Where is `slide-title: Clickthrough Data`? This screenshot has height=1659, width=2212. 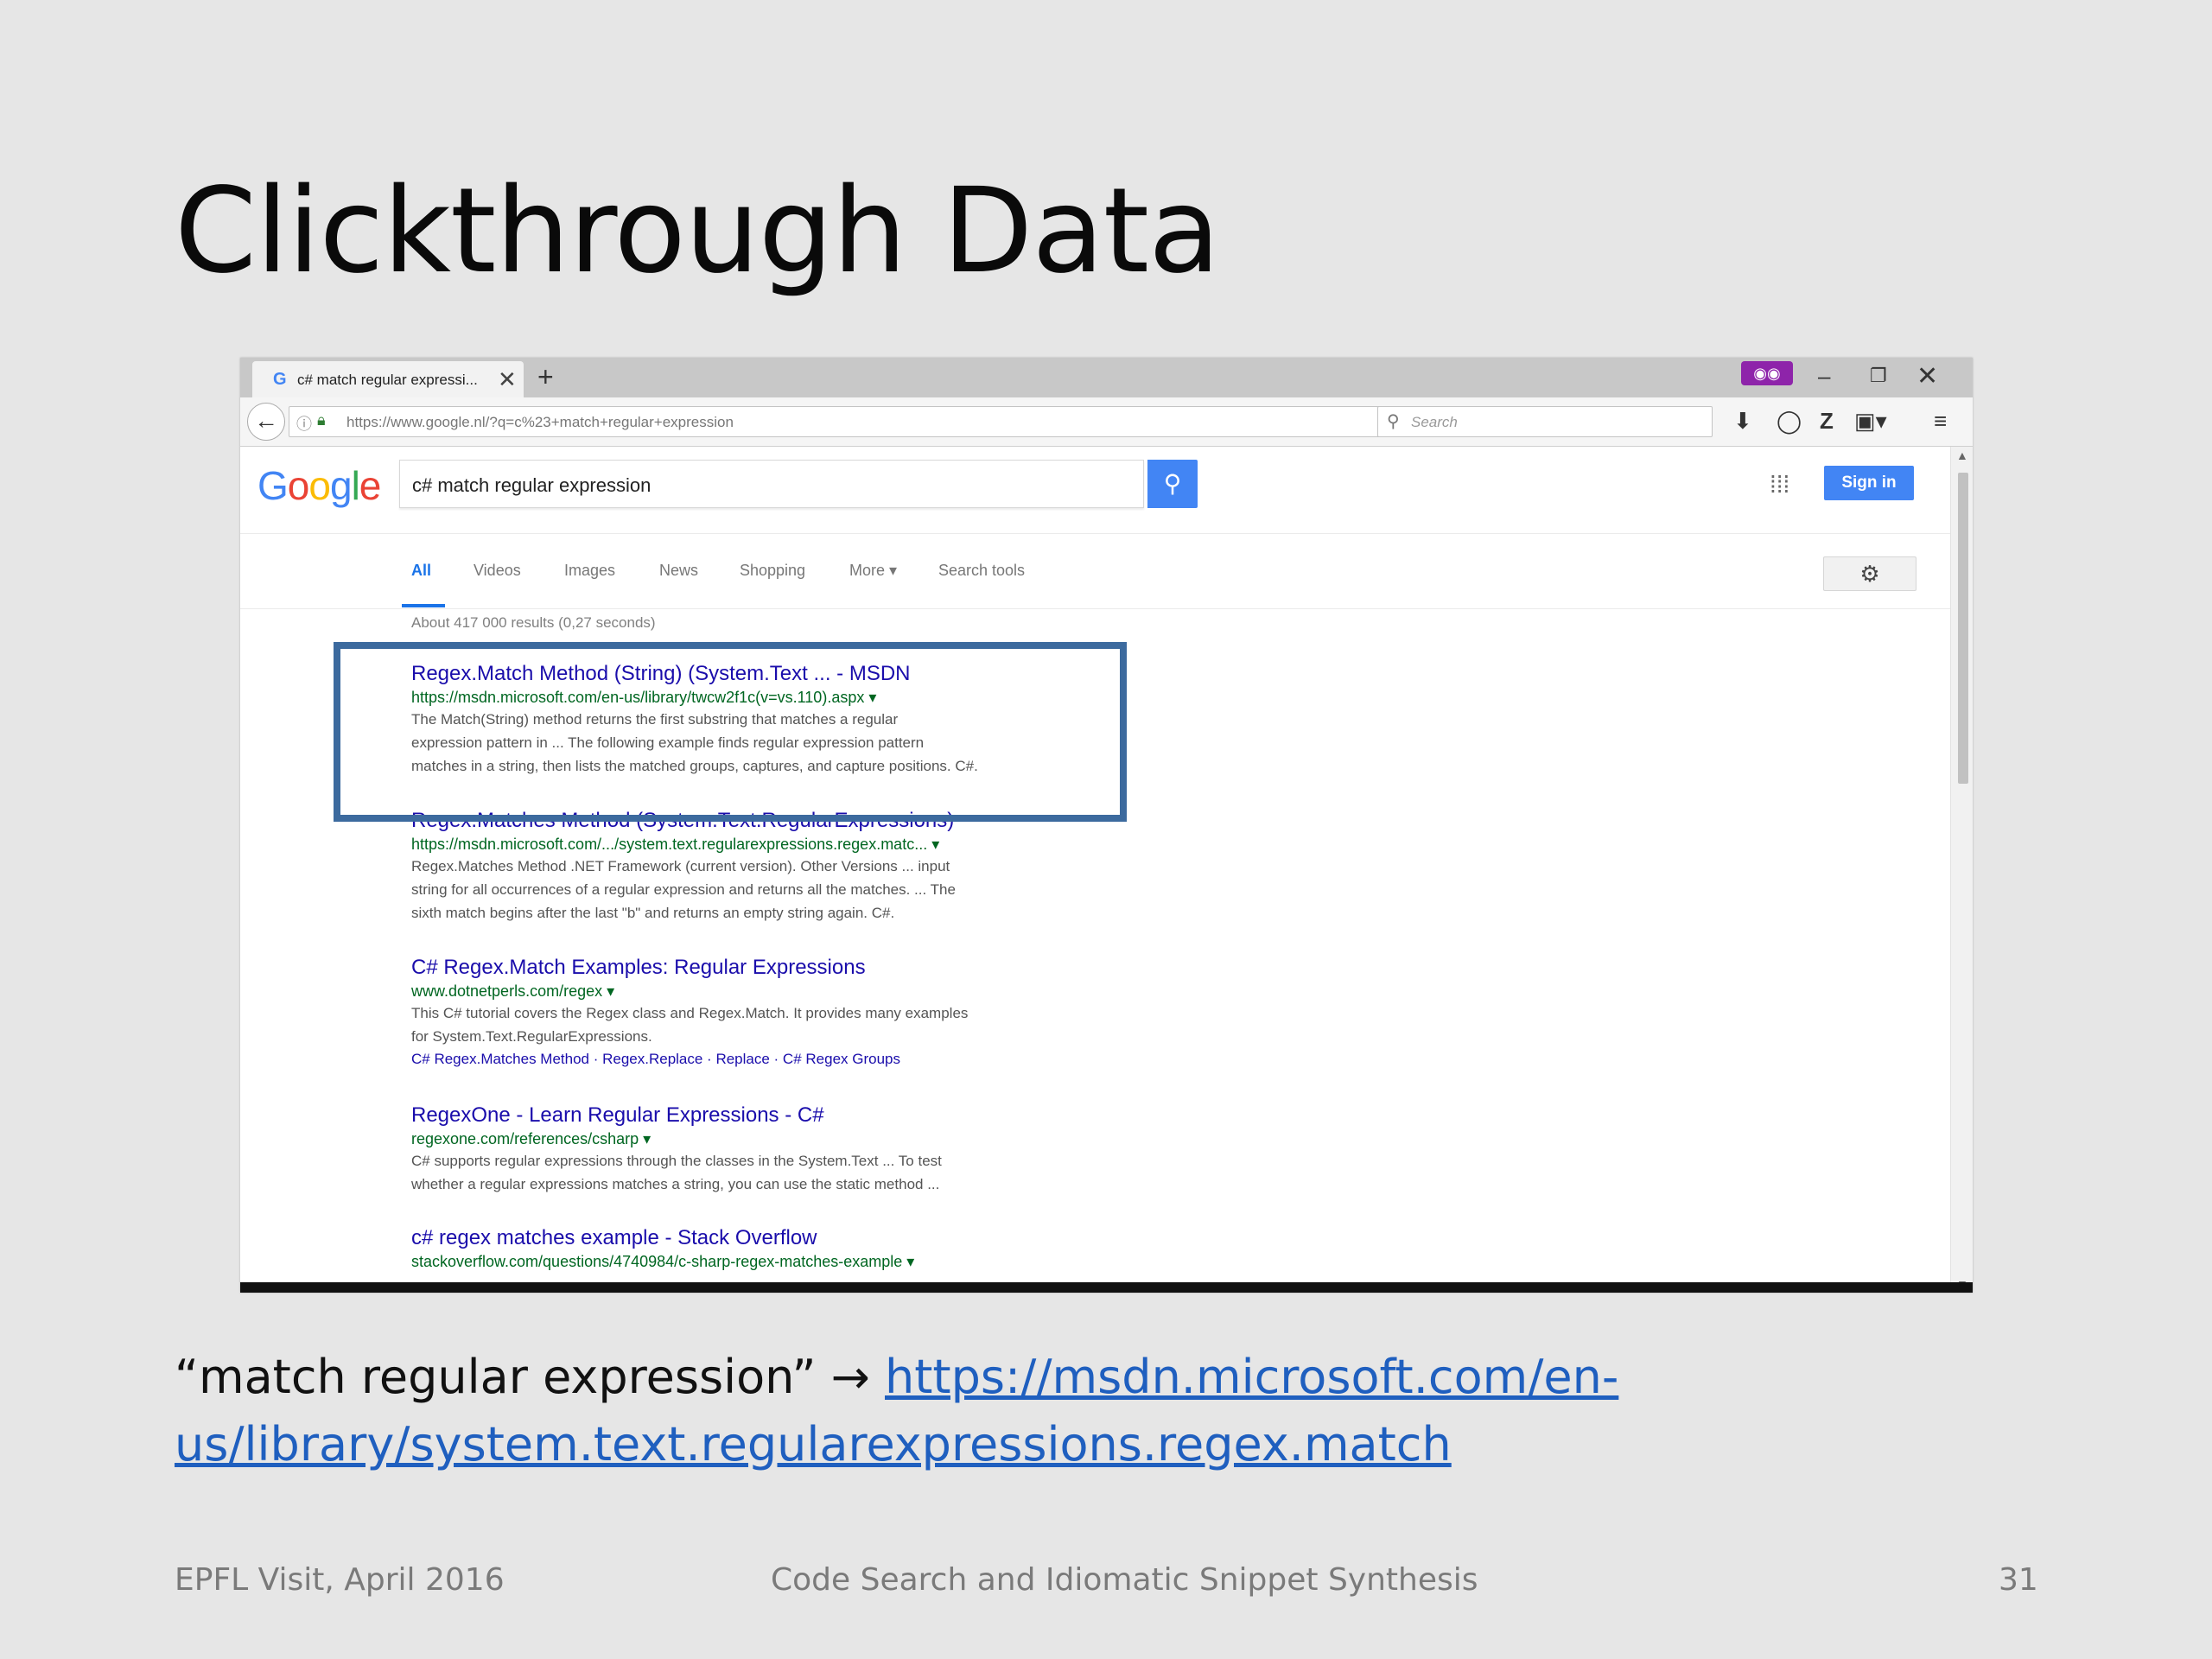 slide-title: Clickthrough Data is located at coordinates (697, 232).